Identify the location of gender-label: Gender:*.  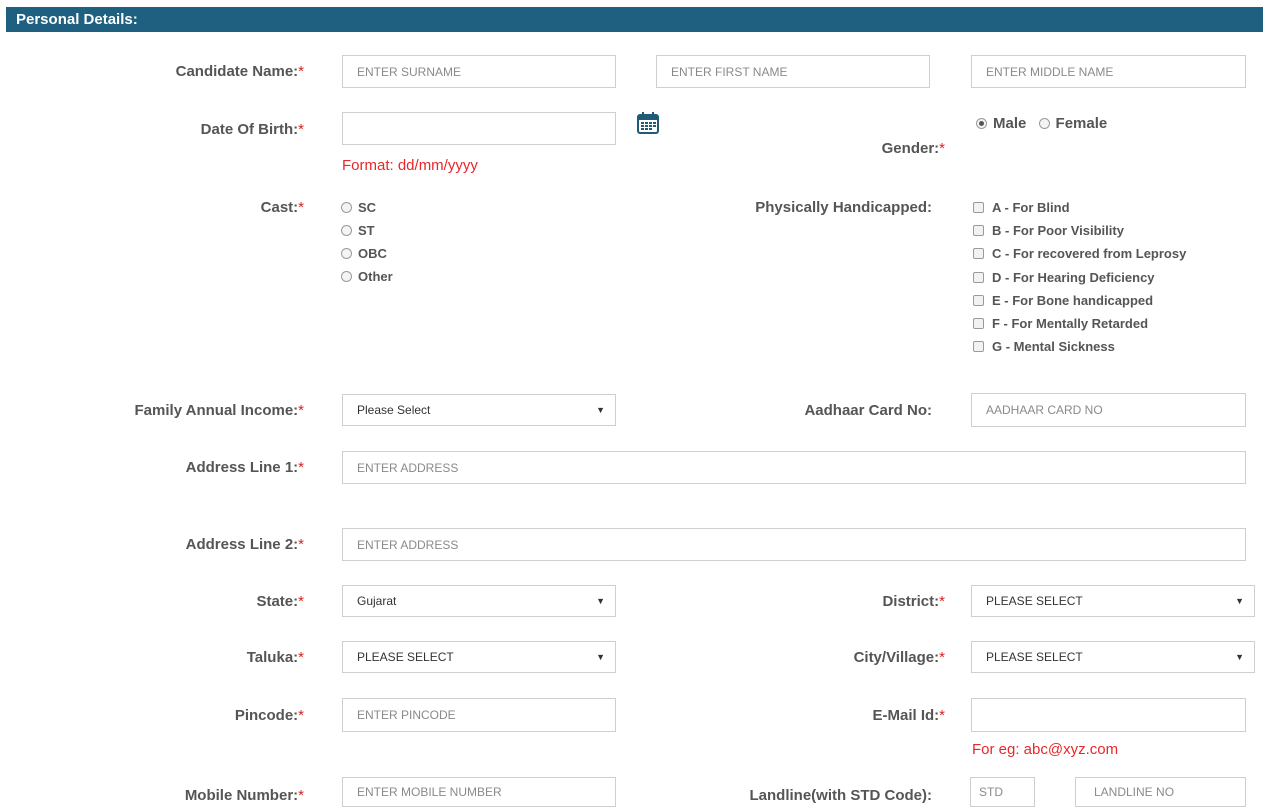
(913, 148).